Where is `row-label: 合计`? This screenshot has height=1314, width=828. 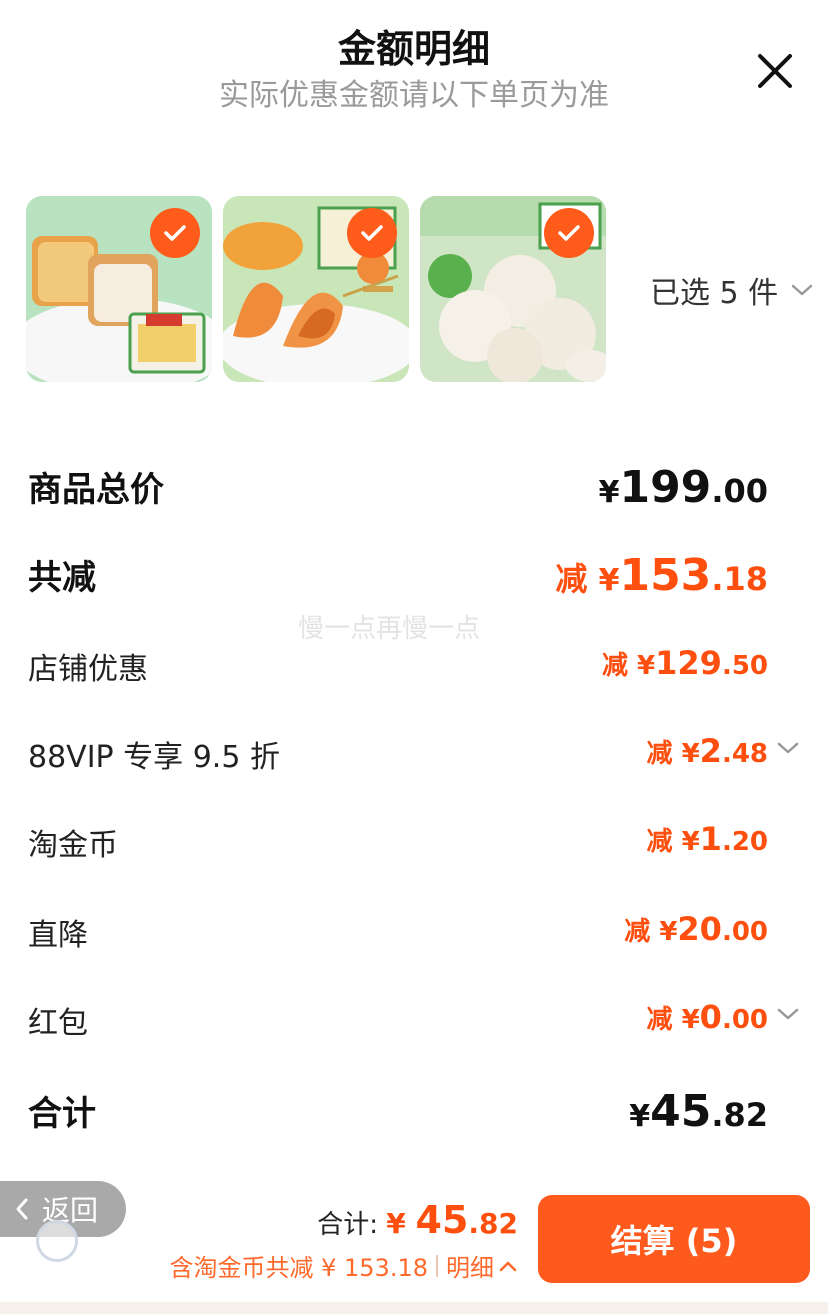
row-label: 合计 is located at coordinates (62, 1114).